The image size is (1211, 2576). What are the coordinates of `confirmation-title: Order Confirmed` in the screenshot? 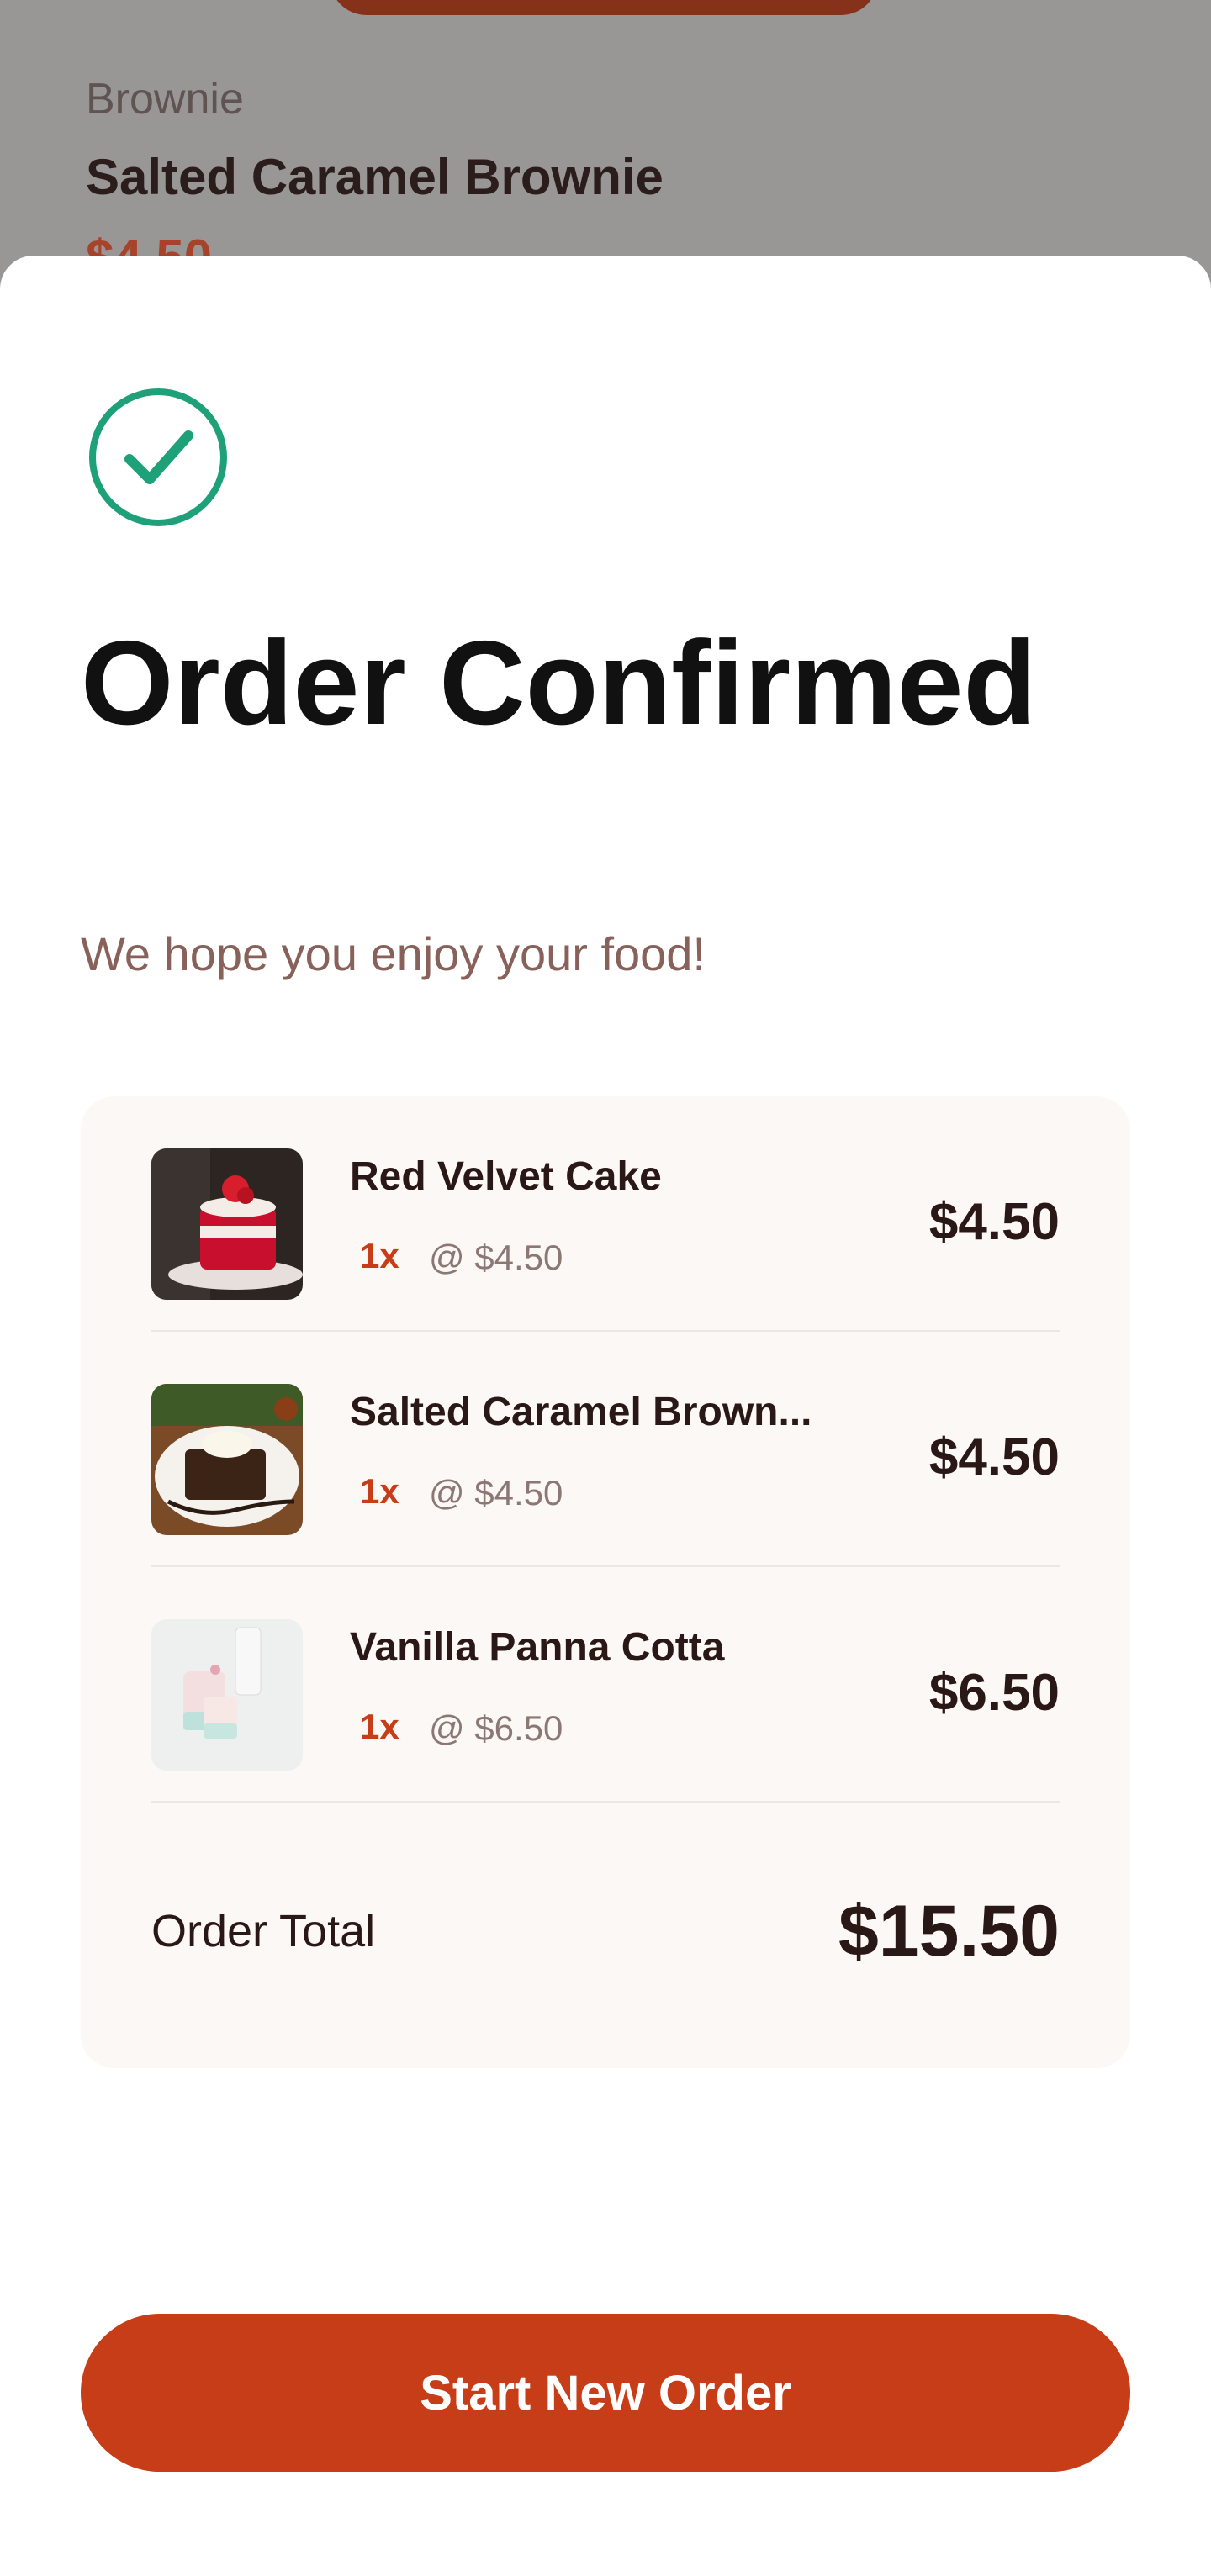 It's located at (559, 683).